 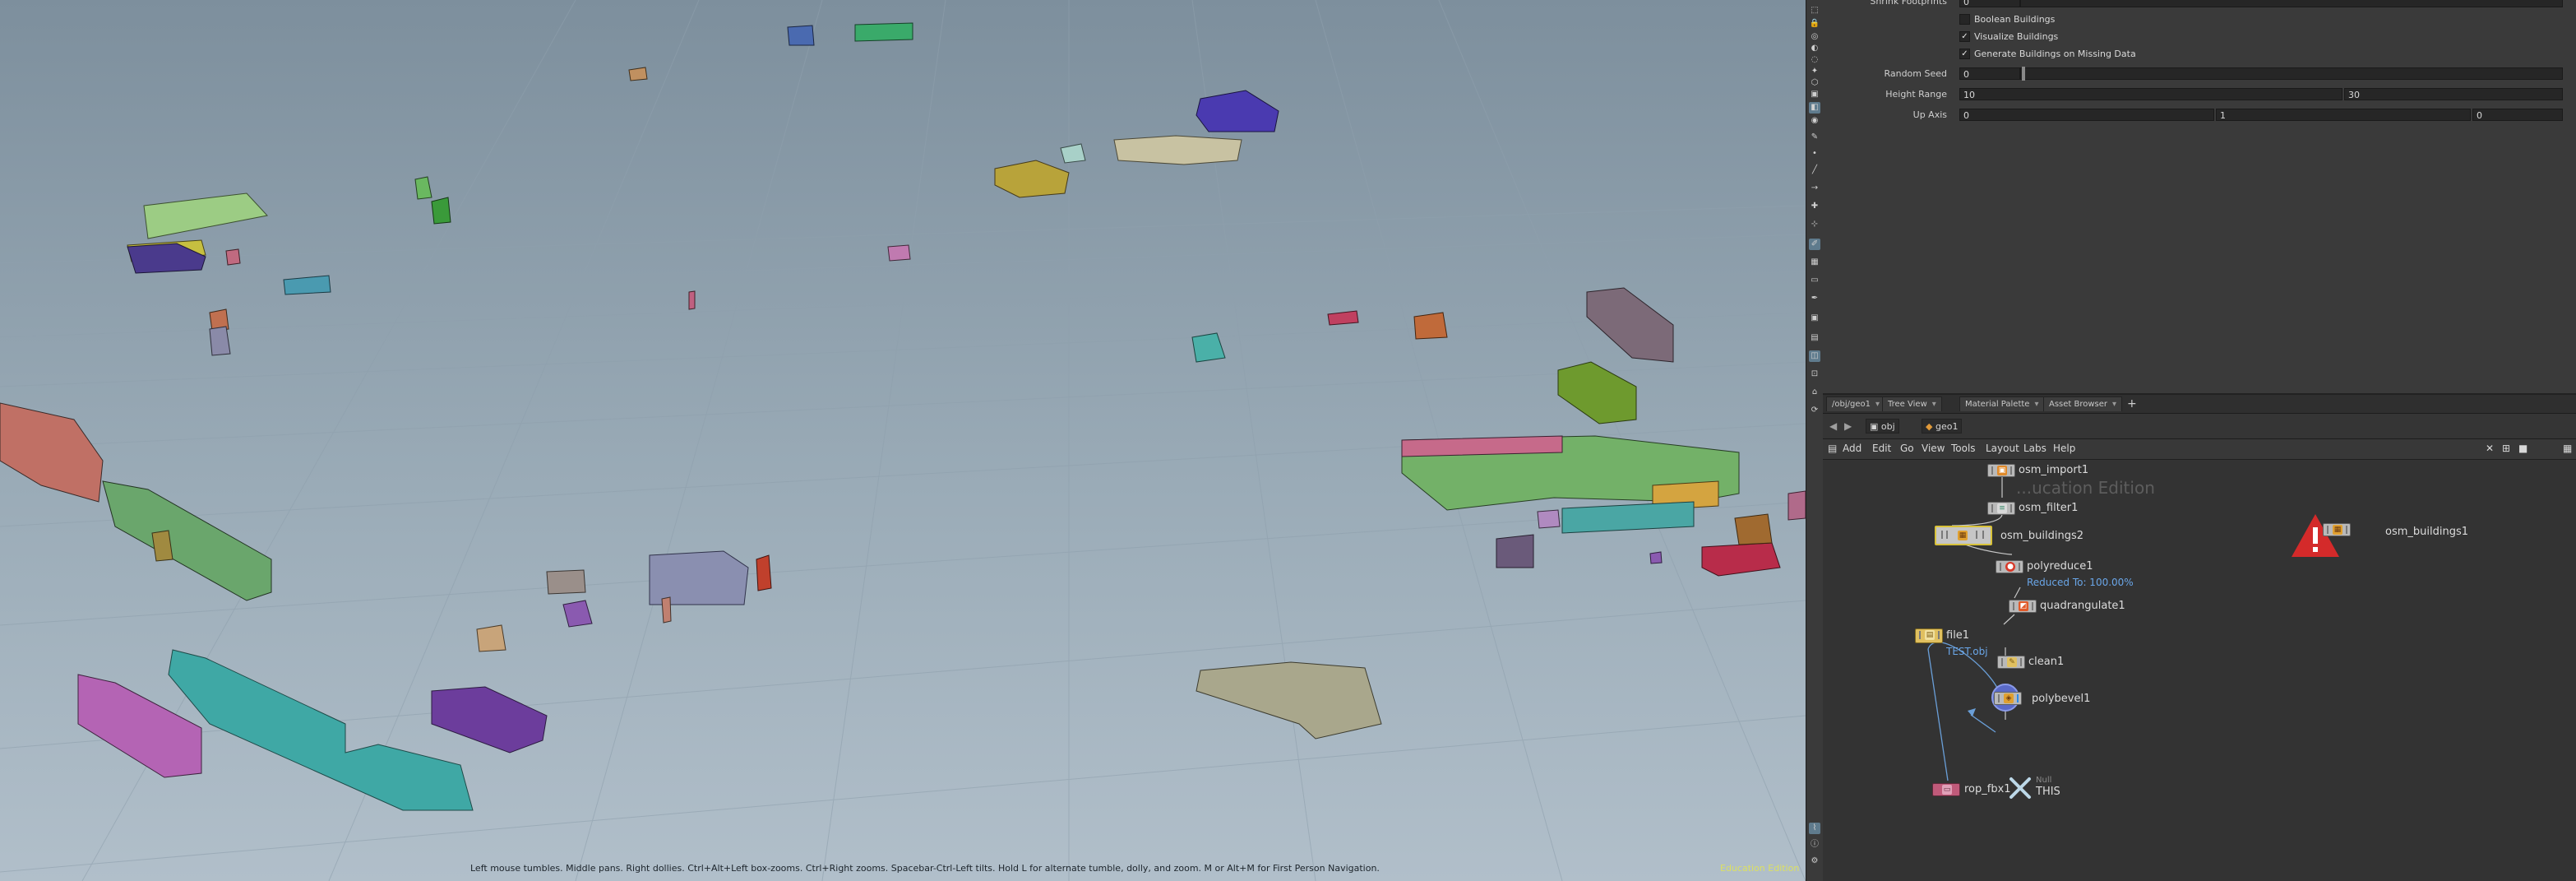 What do you see at coordinates (1875, 426) in the screenshot?
I see `folder-icon: ▣` at bounding box center [1875, 426].